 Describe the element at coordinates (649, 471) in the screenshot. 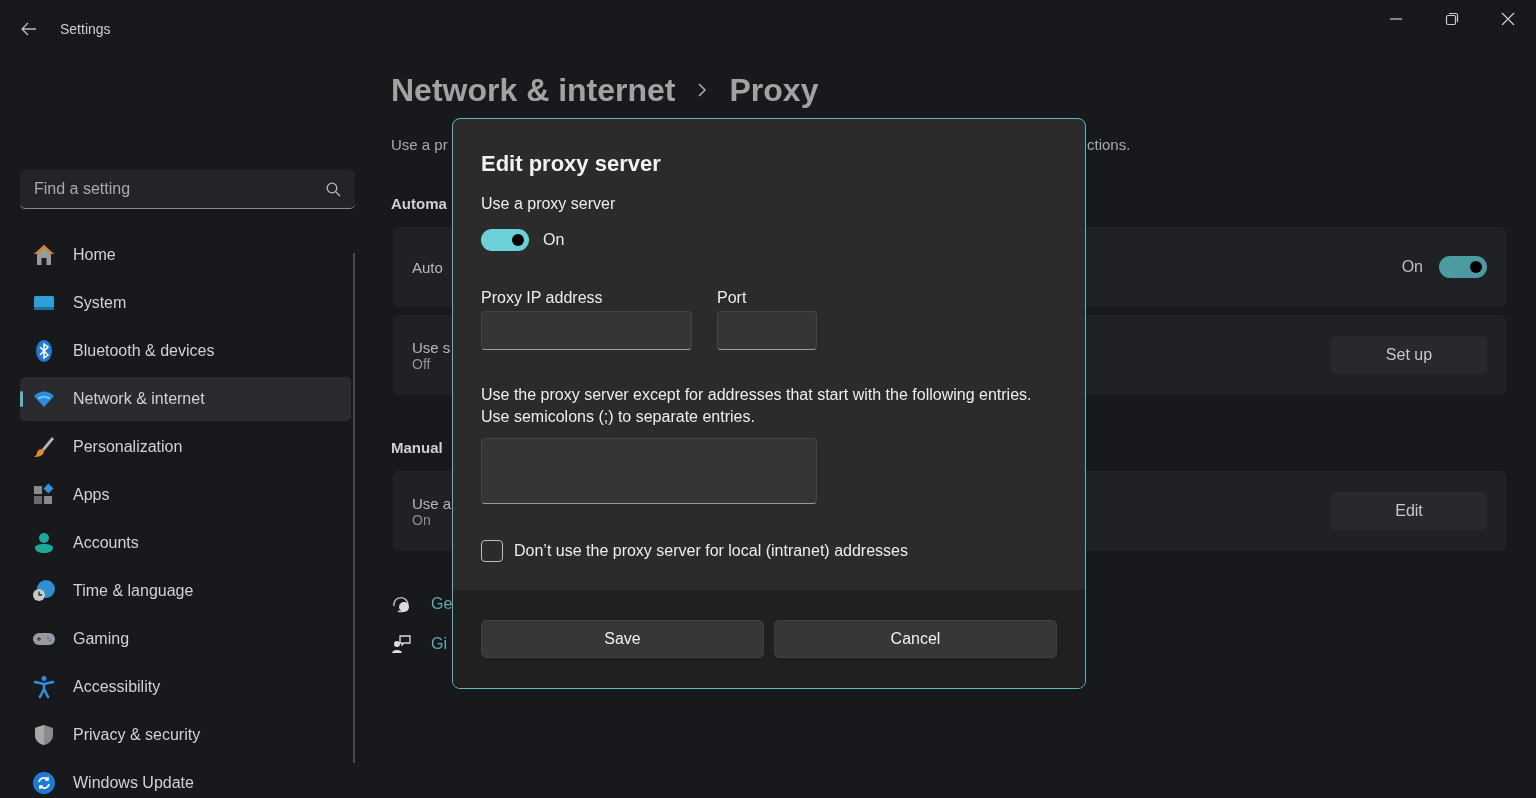

I see `exceptions-field` at that location.